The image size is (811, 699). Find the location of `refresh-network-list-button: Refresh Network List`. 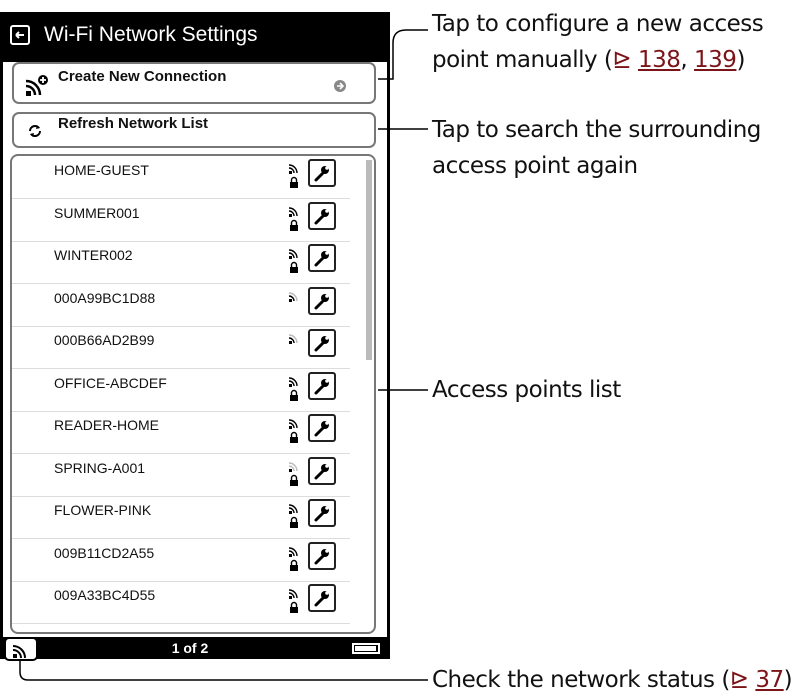

refresh-network-list-button: Refresh Network List is located at coordinates (194, 130).